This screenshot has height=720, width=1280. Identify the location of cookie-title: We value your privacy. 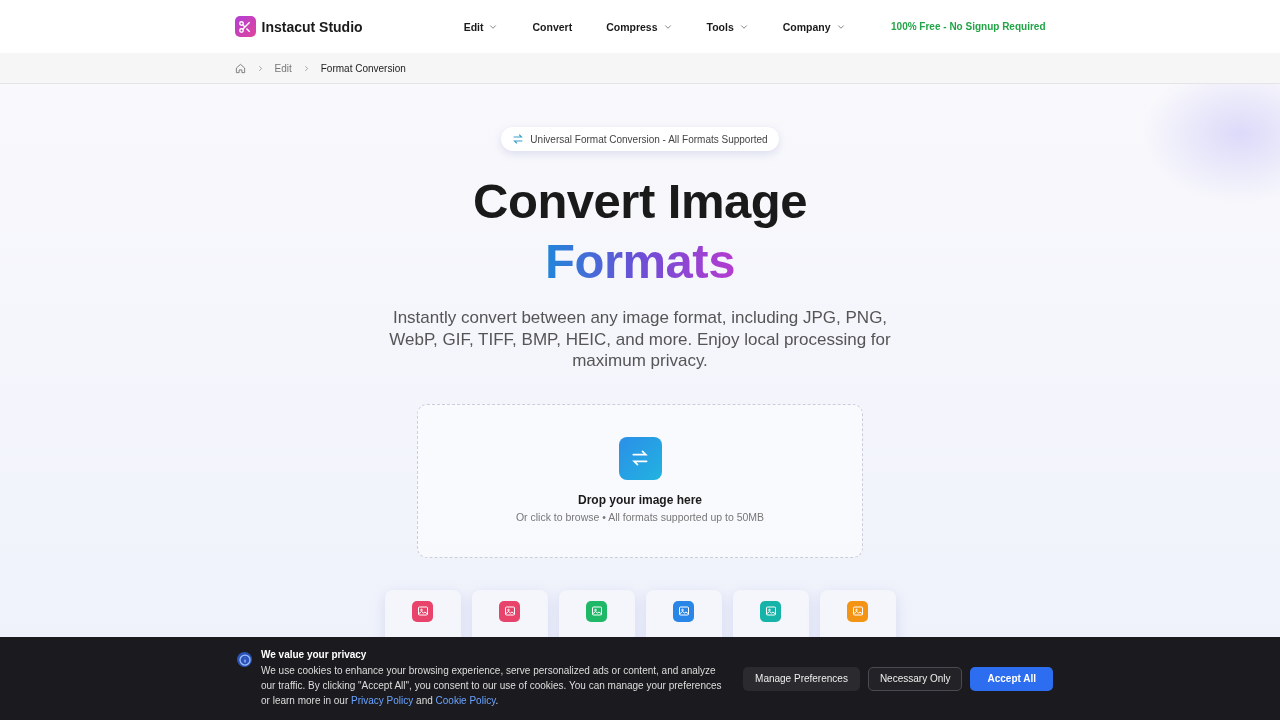
(314, 654).